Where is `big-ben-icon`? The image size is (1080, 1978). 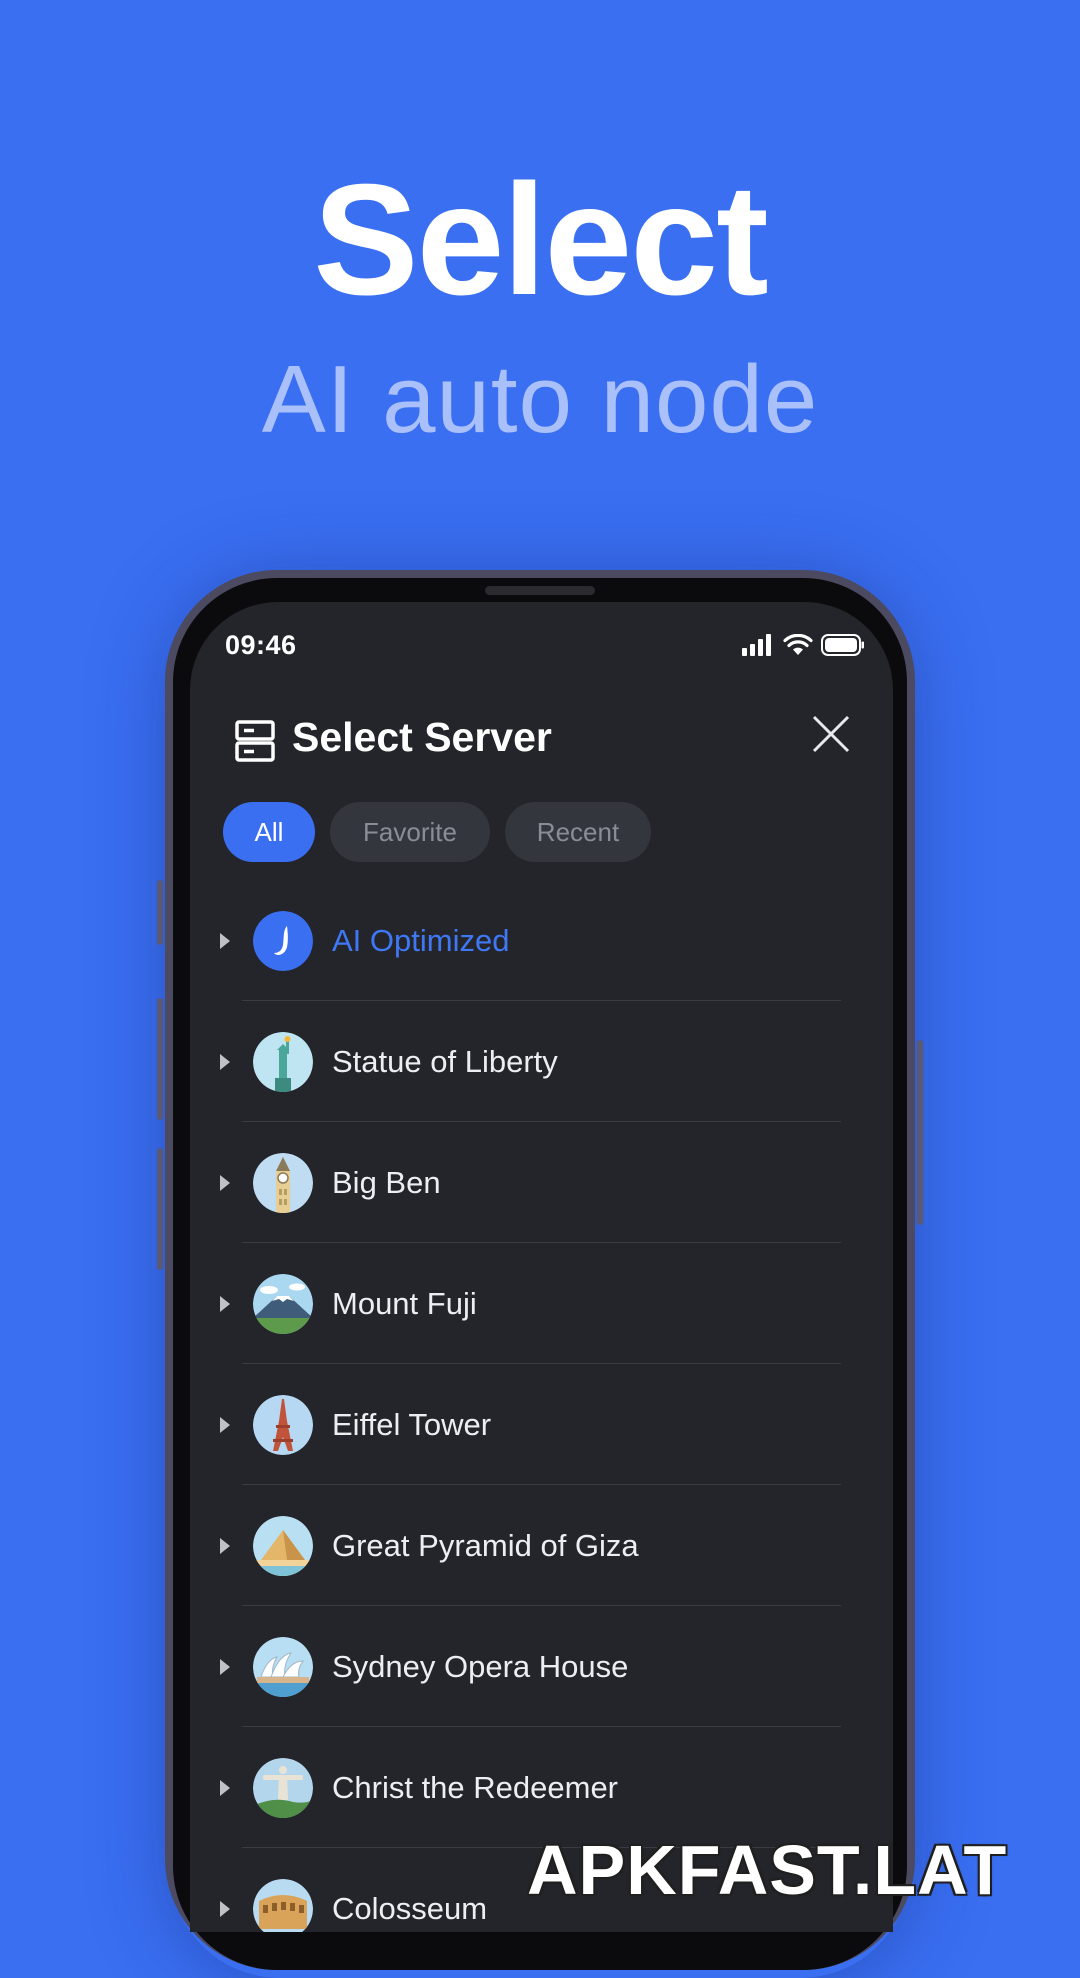
big-ben-icon is located at coordinates (283, 1182).